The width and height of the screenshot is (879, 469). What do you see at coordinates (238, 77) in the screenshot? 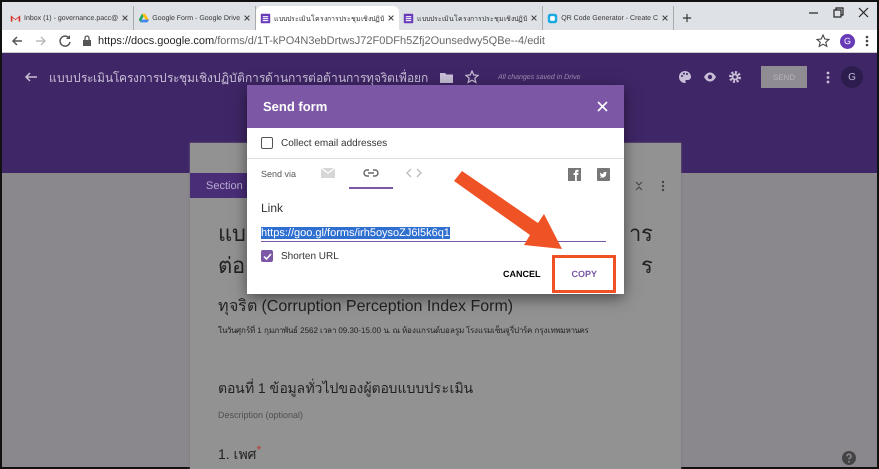
I see `form-title: แบบประเมินโครงการประชุมเชิงปฏิบัติการด้านการต่อต้านการทุจริตเพื่อยก` at bounding box center [238, 77].